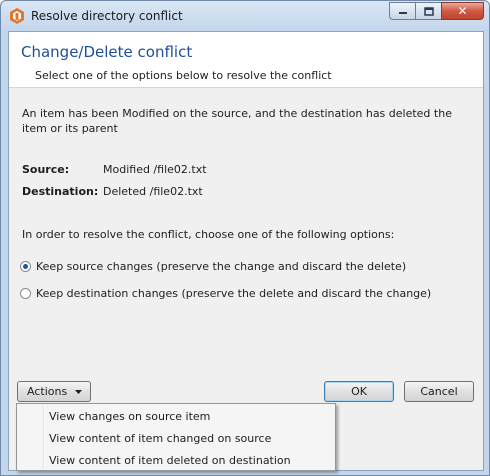 The width and height of the screenshot is (490, 476). I want to click on cancel-button-label: Cancel, so click(439, 391).